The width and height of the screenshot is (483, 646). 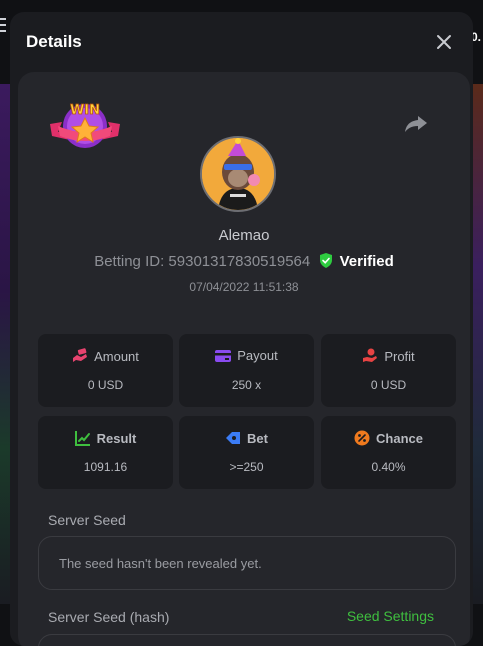 I want to click on win-badge-text: WIN, so click(x=85, y=110).